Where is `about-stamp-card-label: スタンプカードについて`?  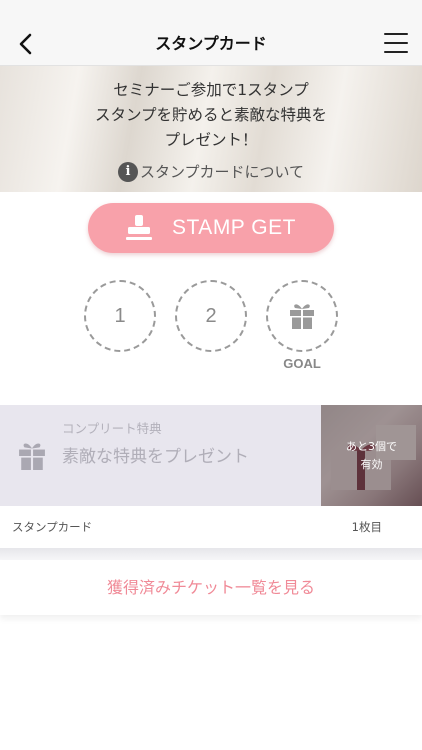 about-stamp-card-label: スタンプカードについて is located at coordinates (222, 172).